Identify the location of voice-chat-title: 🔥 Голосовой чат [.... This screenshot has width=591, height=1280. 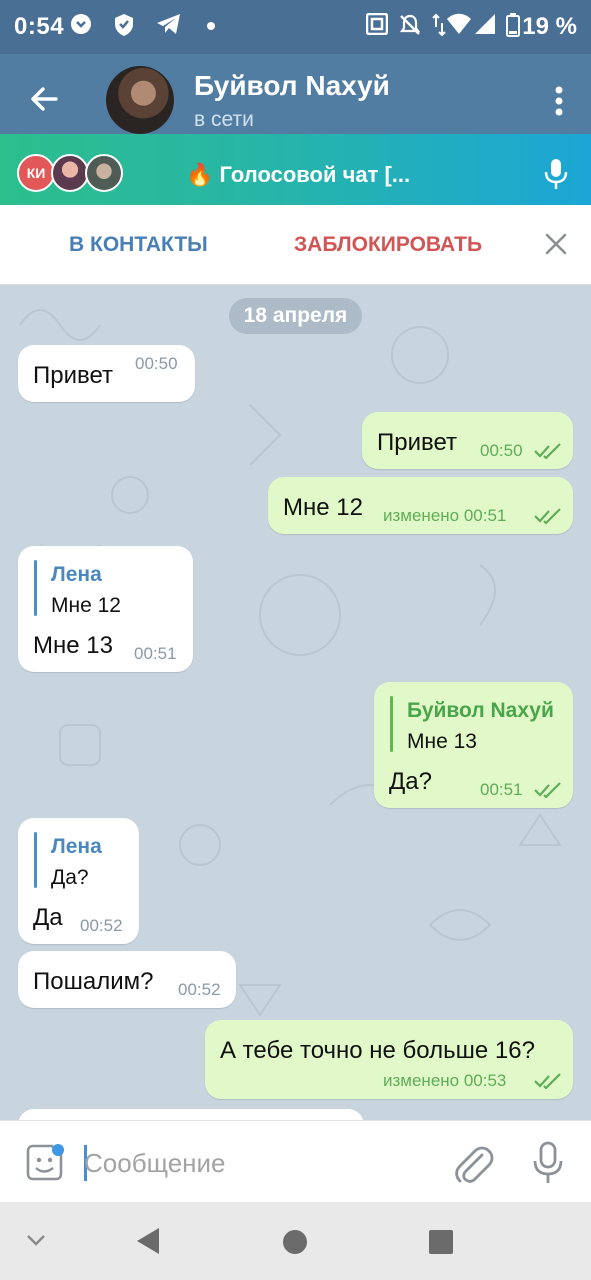
(298, 174).